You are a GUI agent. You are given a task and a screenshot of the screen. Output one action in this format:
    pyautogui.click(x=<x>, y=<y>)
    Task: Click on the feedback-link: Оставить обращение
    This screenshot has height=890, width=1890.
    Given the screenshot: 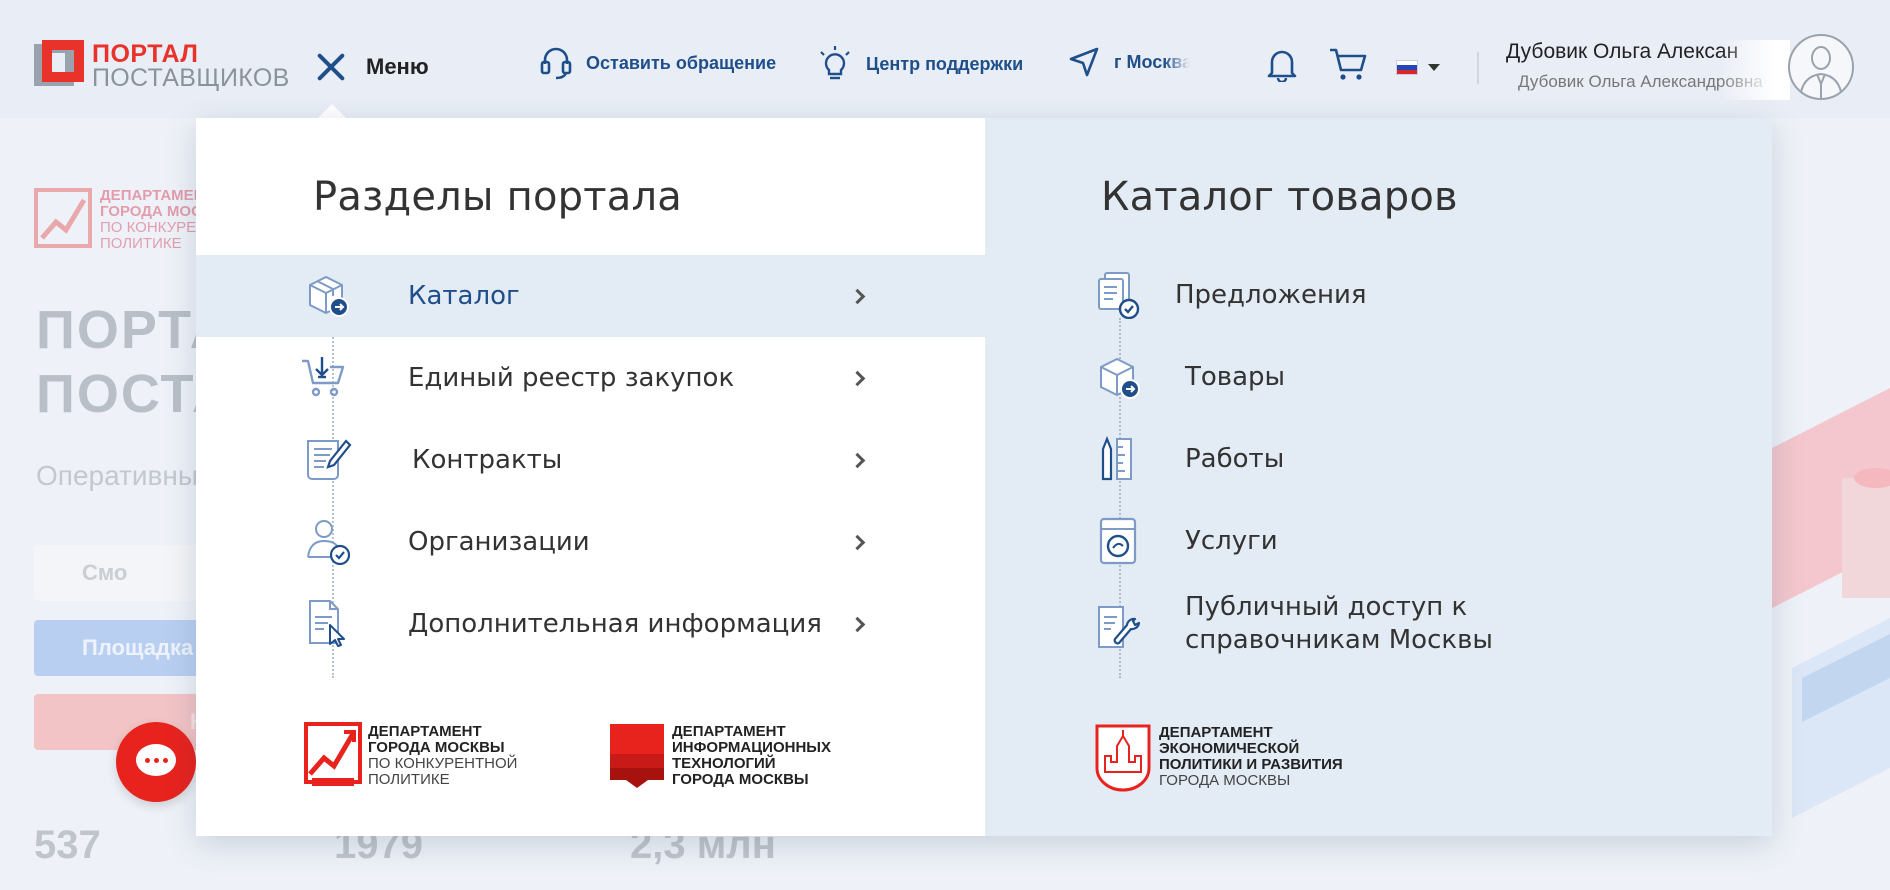 What is the action you would take?
    pyautogui.click(x=658, y=63)
    